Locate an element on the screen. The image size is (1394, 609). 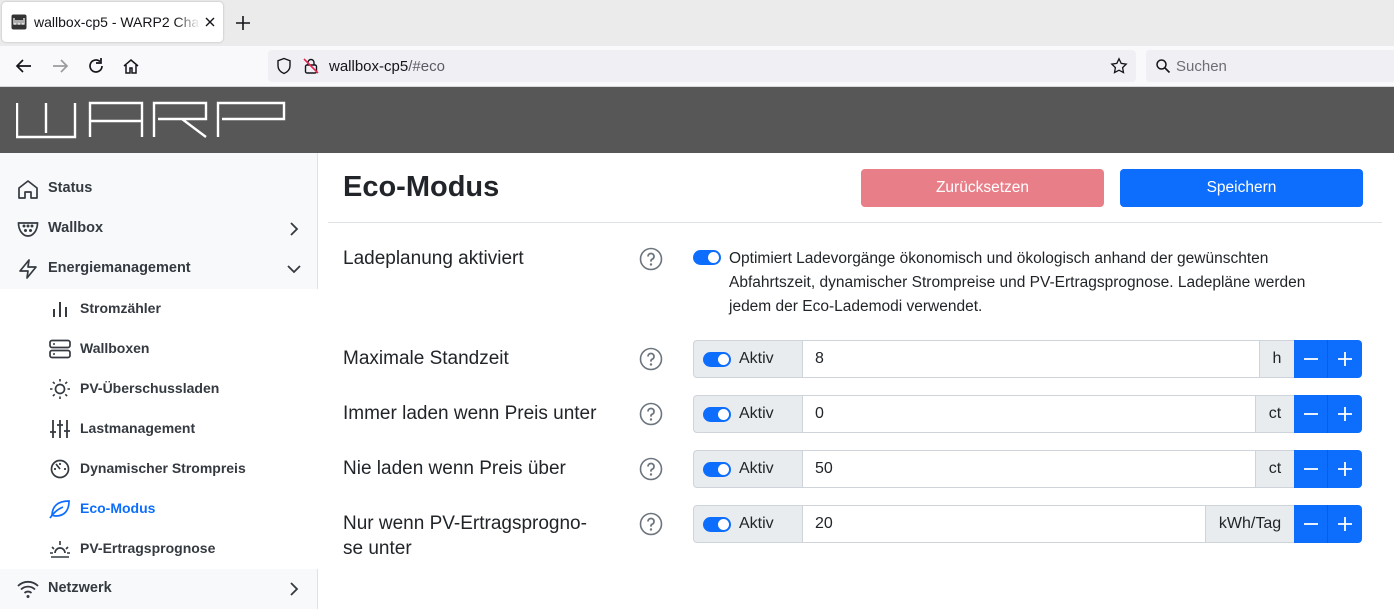
sidebar-item-wallboxen: Wallboxen is located at coordinates (159, 349).